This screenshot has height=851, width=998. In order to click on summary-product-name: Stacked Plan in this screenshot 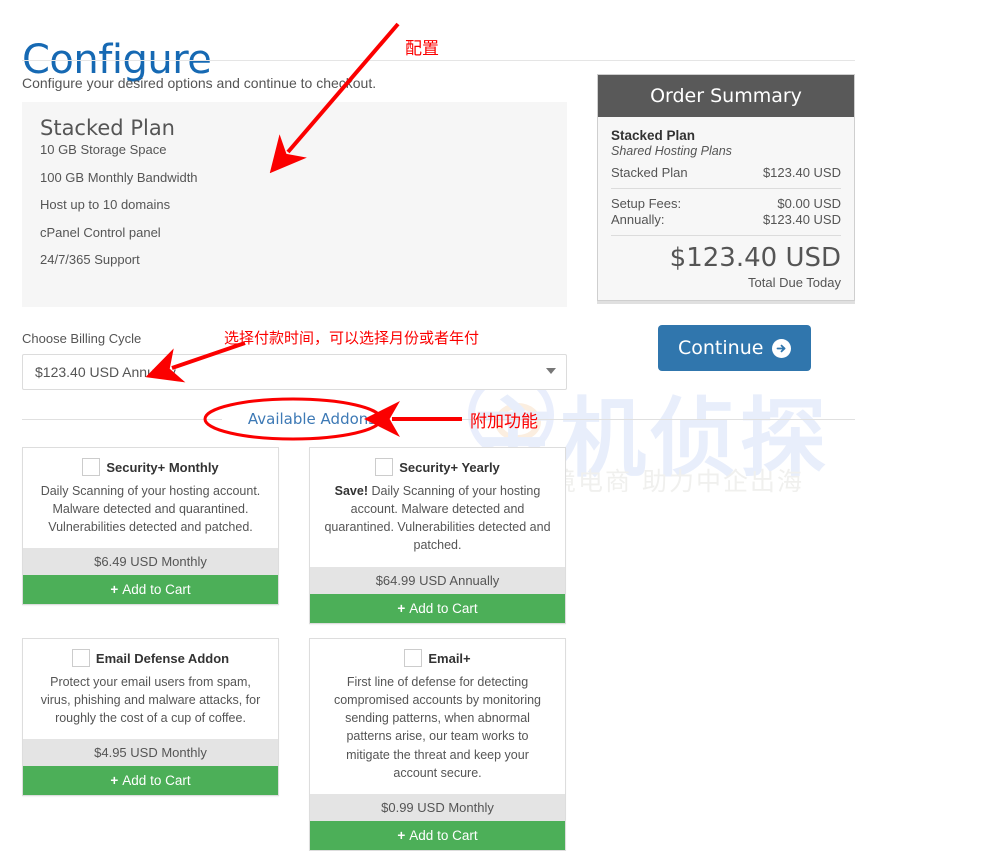, I will do `click(653, 135)`.